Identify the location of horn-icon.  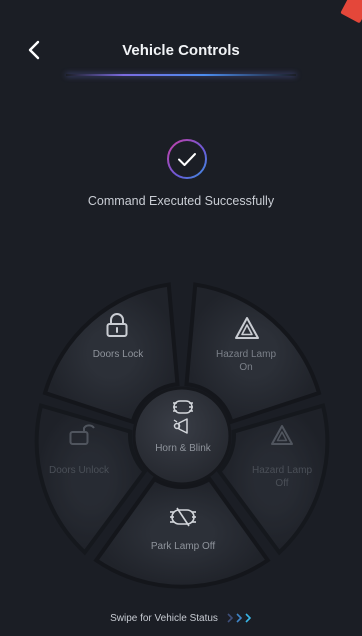
(180, 426).